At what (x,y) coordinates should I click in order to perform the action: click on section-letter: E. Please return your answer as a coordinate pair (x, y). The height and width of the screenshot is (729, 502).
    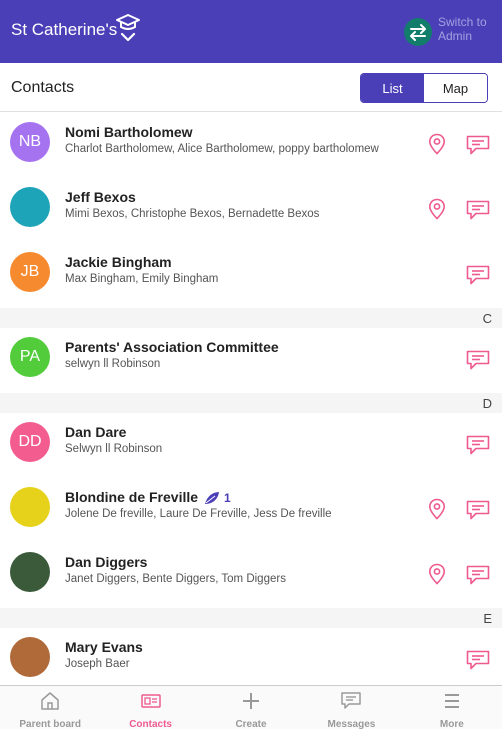
    Looking at the image, I should click on (487, 618).